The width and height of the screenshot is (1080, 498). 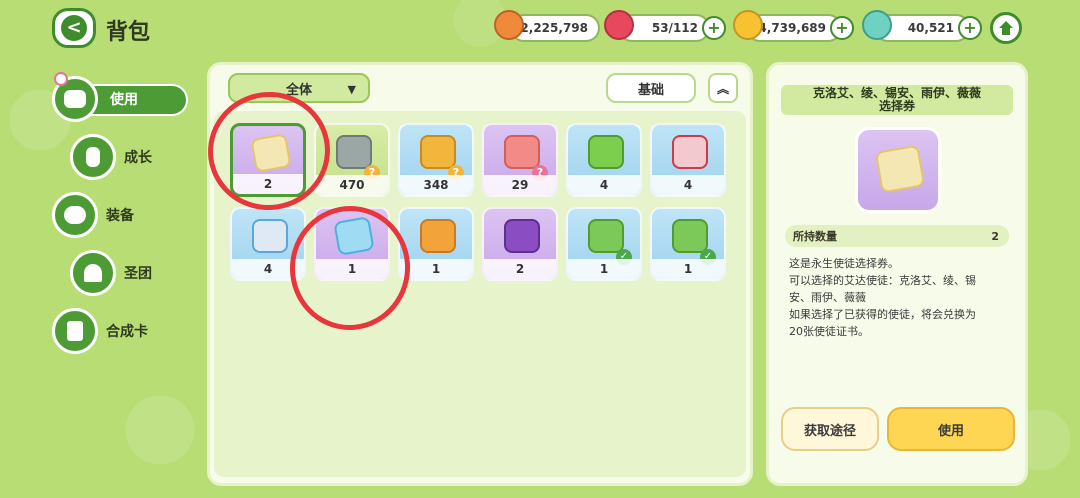 What do you see at coordinates (354, 236) in the screenshot?
I see `blue-ticket-icon` at bounding box center [354, 236].